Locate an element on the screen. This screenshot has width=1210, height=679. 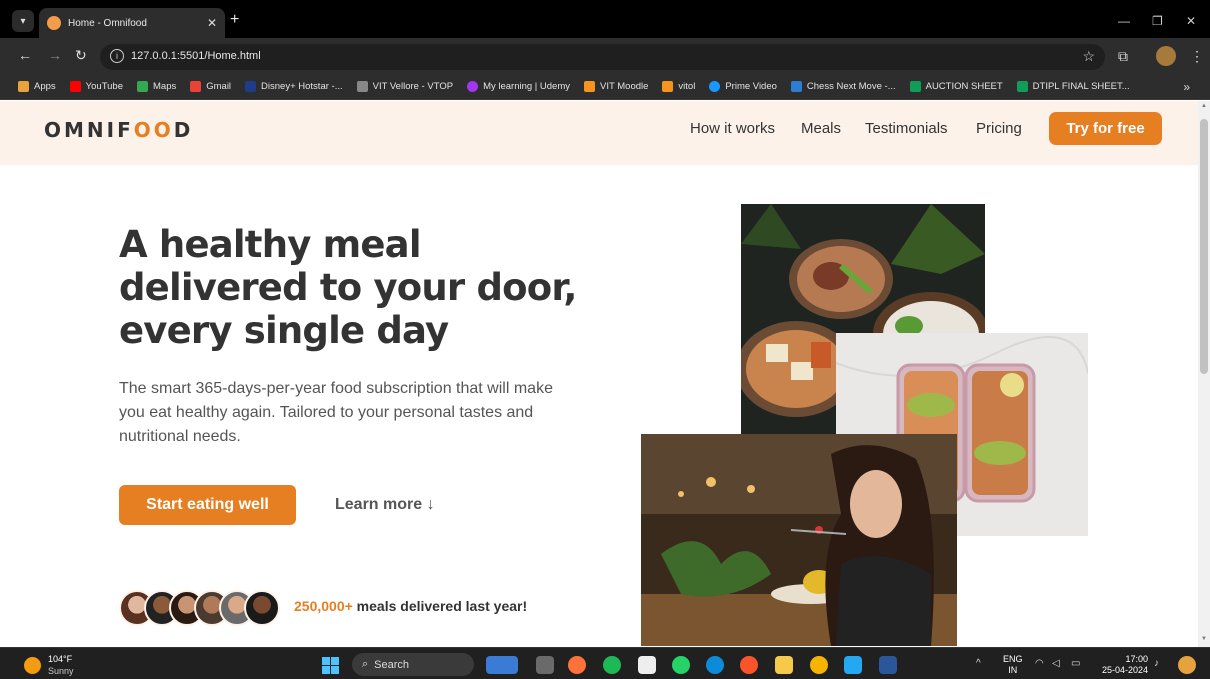
site-info-icon: i is located at coordinates (117, 56).